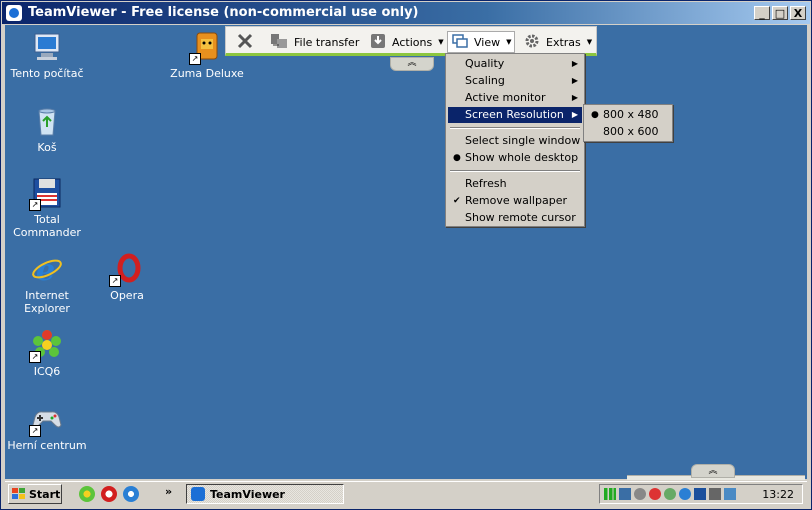 Image resolution: width=812 pixels, height=510 pixels. What do you see at coordinates (47, 121) in the screenshot?
I see `recycle-bin-icon` at bounding box center [47, 121].